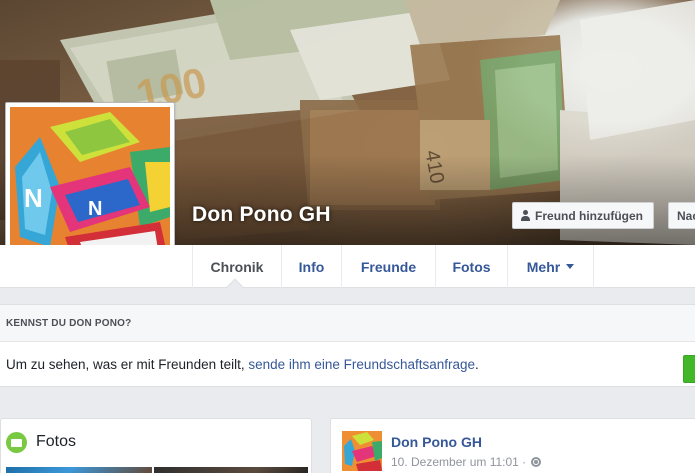 The height and width of the screenshot is (473, 695). What do you see at coordinates (526, 215) in the screenshot?
I see `add-friend-icon` at bounding box center [526, 215].